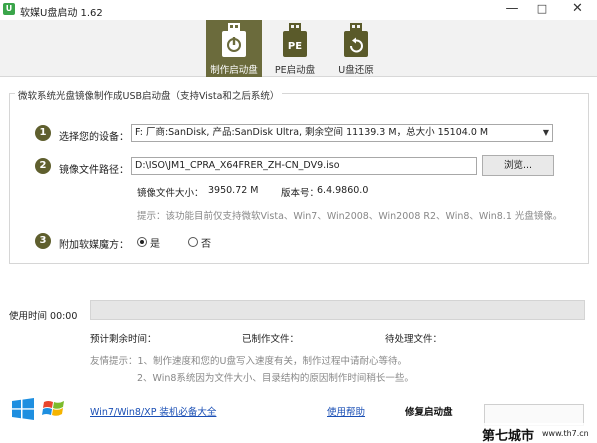 Image resolution: width=597 pixels, height=443 pixels. What do you see at coordinates (304, 166) in the screenshot?
I see `image-path-input: D:\ISO\JM1_CPRA_X64FRER_ZH-CN_DV9.iso` at bounding box center [304, 166].